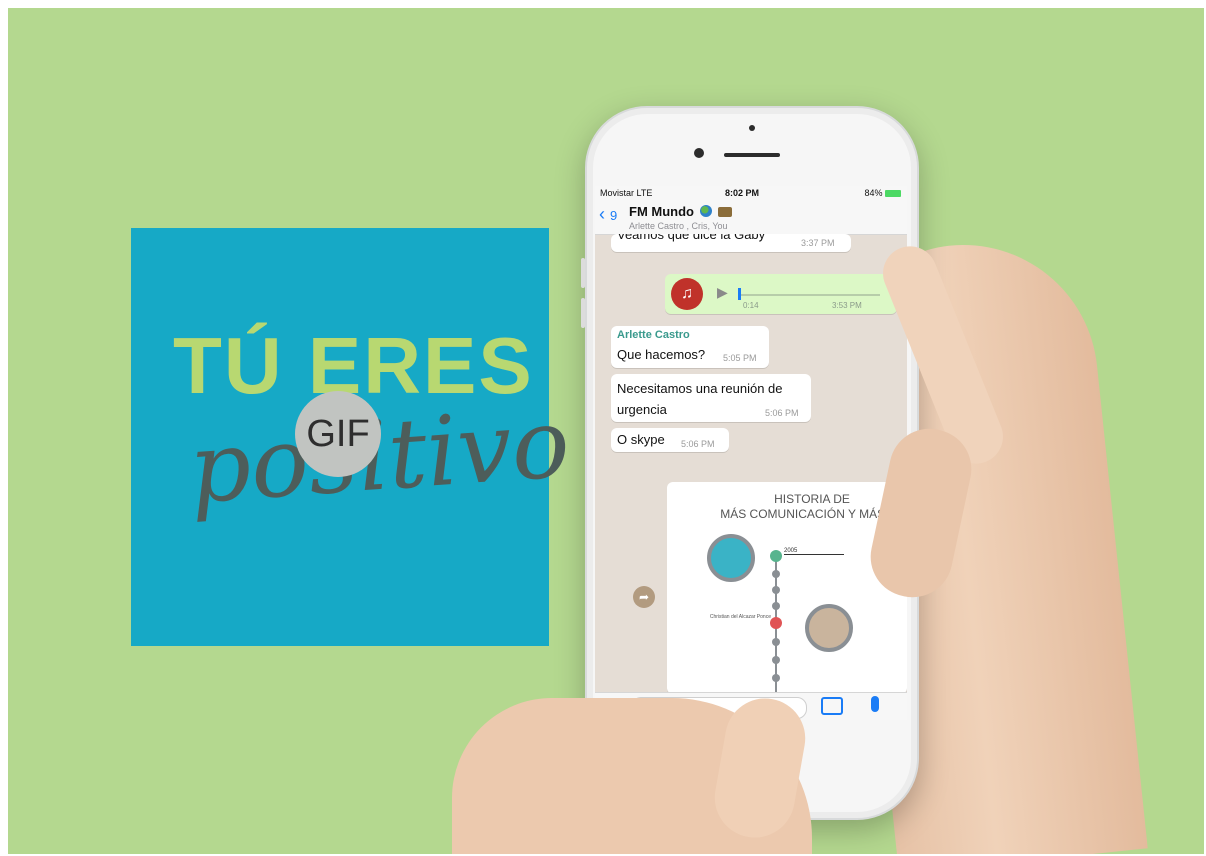 This screenshot has height=856, width=1206. Describe the element at coordinates (687, 294) in the screenshot. I see `music-note-icon: ♫` at that location.